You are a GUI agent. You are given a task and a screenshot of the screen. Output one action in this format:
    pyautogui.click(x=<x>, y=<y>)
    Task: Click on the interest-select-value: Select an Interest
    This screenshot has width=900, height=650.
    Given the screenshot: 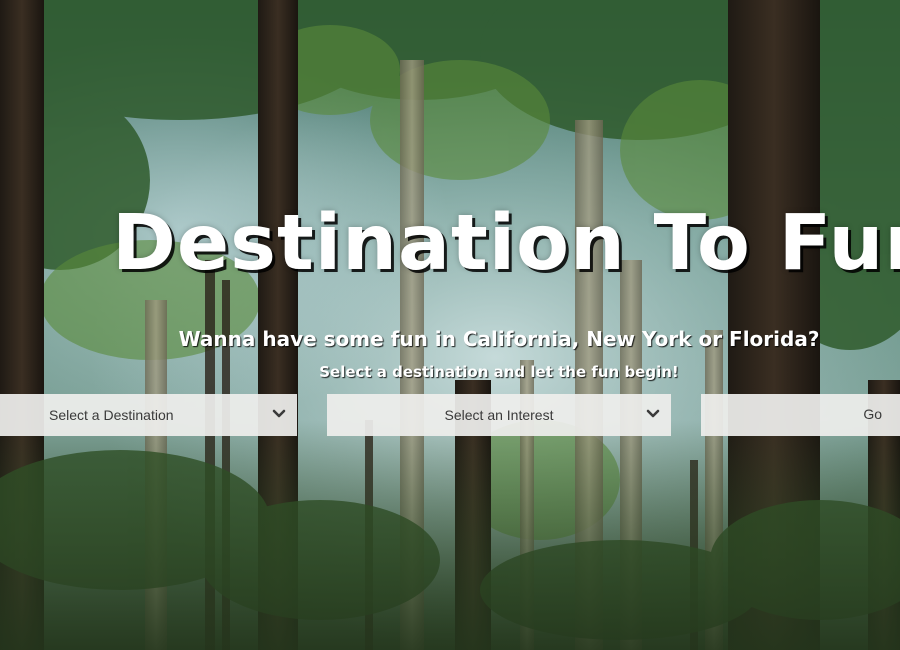 What is the action you would take?
    pyautogui.click(x=499, y=415)
    